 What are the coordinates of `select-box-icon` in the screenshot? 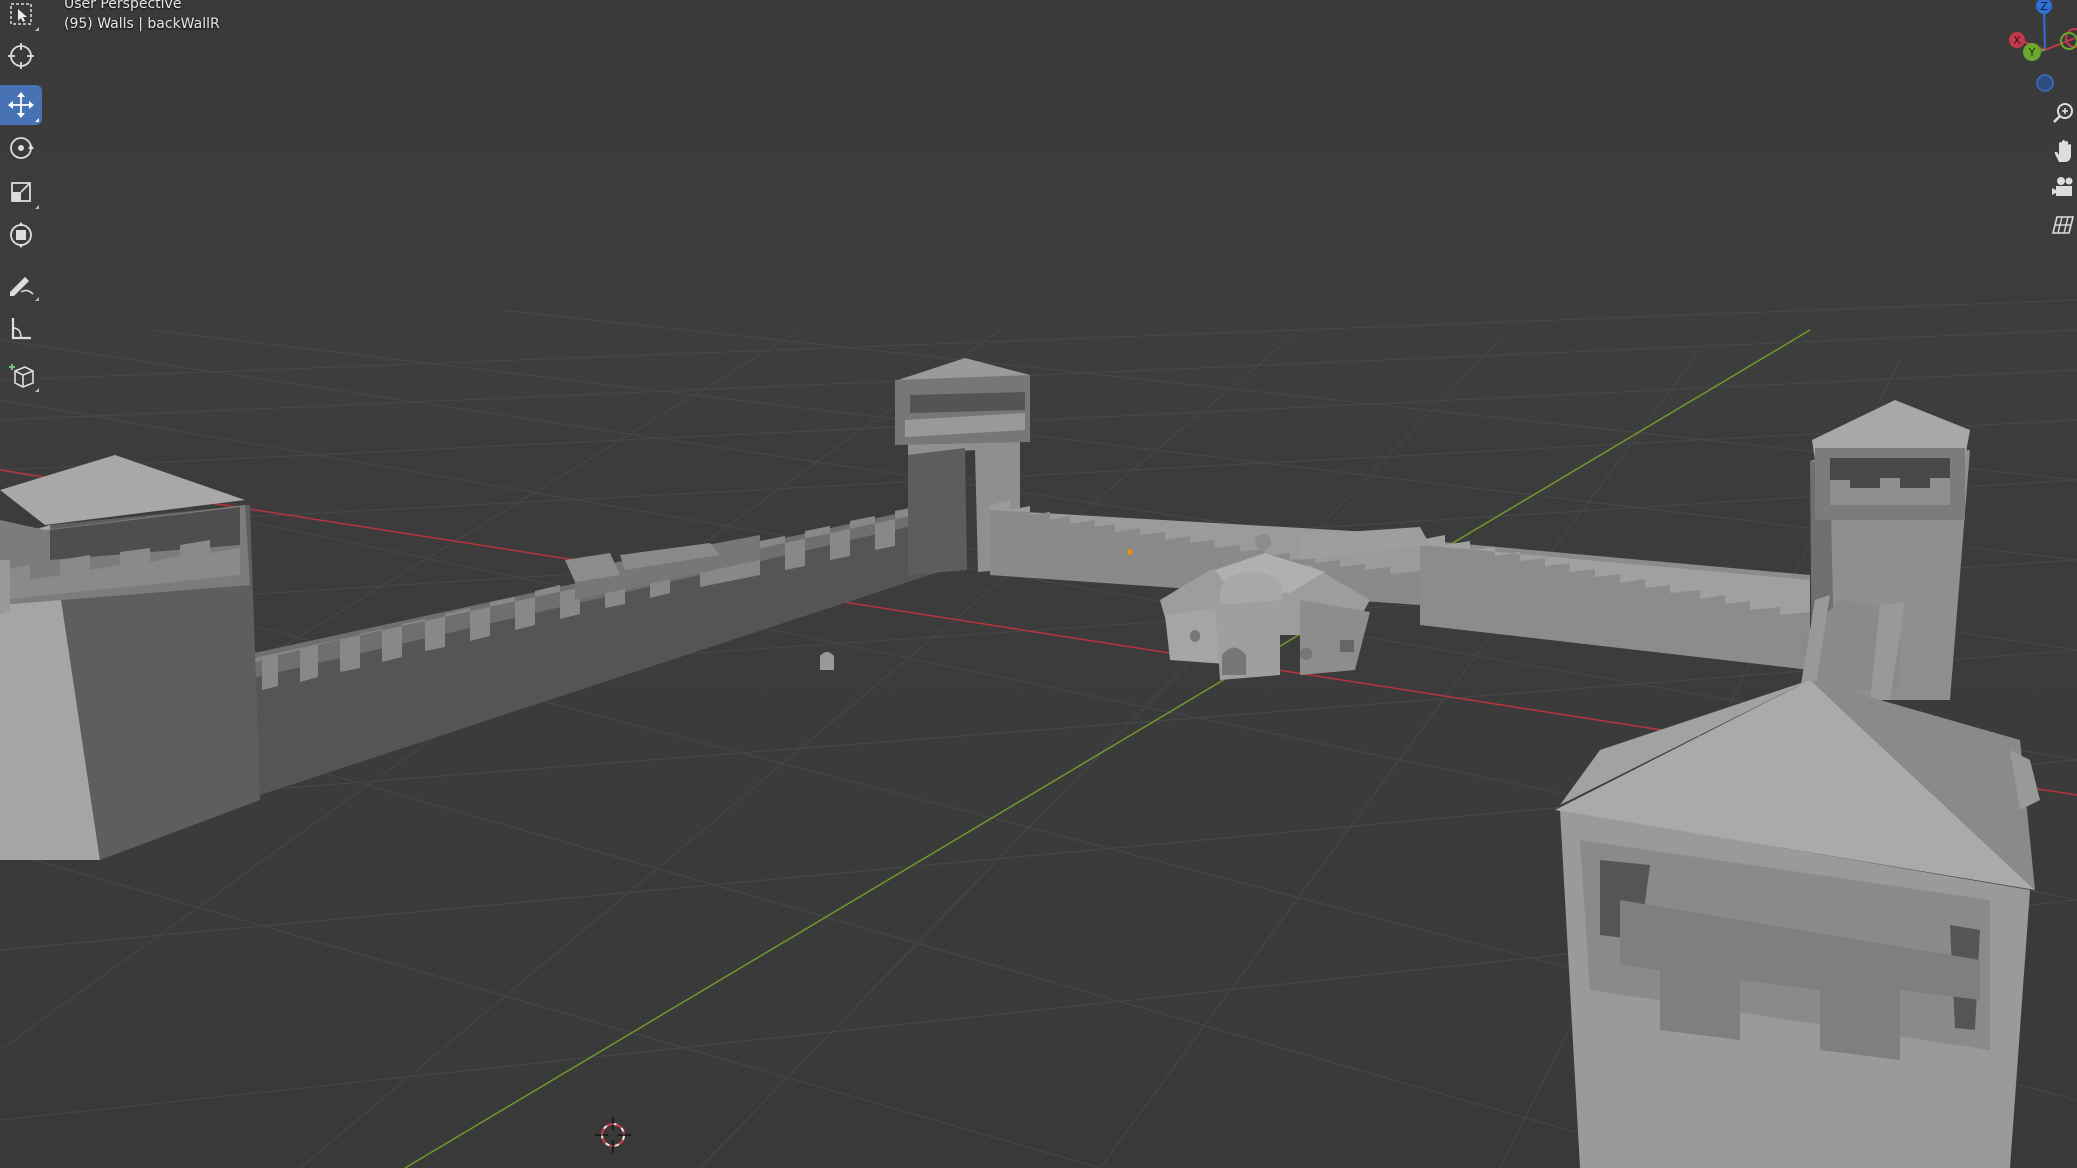 It's located at (21, 14).